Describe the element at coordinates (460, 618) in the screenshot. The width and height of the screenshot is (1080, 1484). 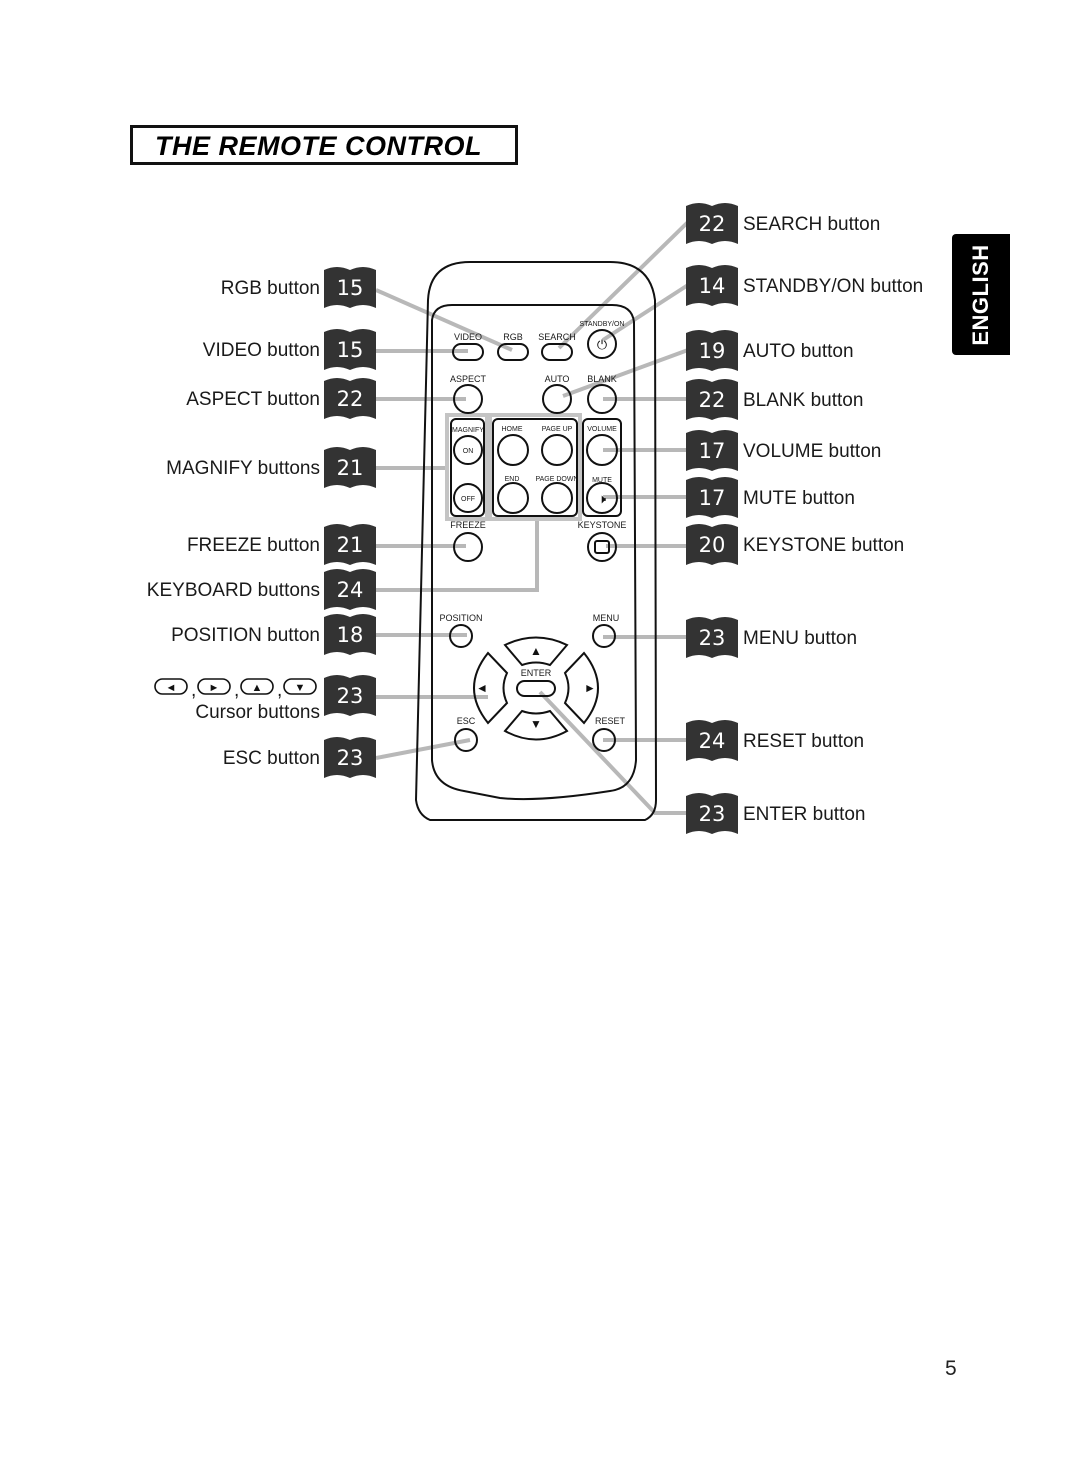
I see `remote-label-position: POSITION` at that location.